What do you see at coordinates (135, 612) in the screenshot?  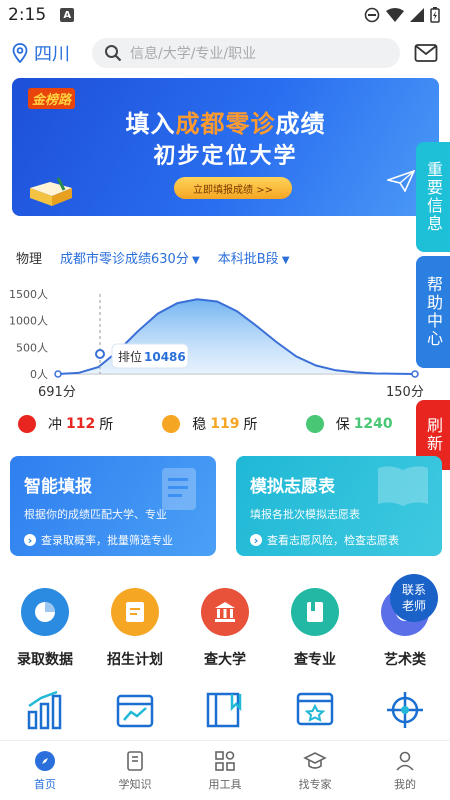 I see `plan-icon` at bounding box center [135, 612].